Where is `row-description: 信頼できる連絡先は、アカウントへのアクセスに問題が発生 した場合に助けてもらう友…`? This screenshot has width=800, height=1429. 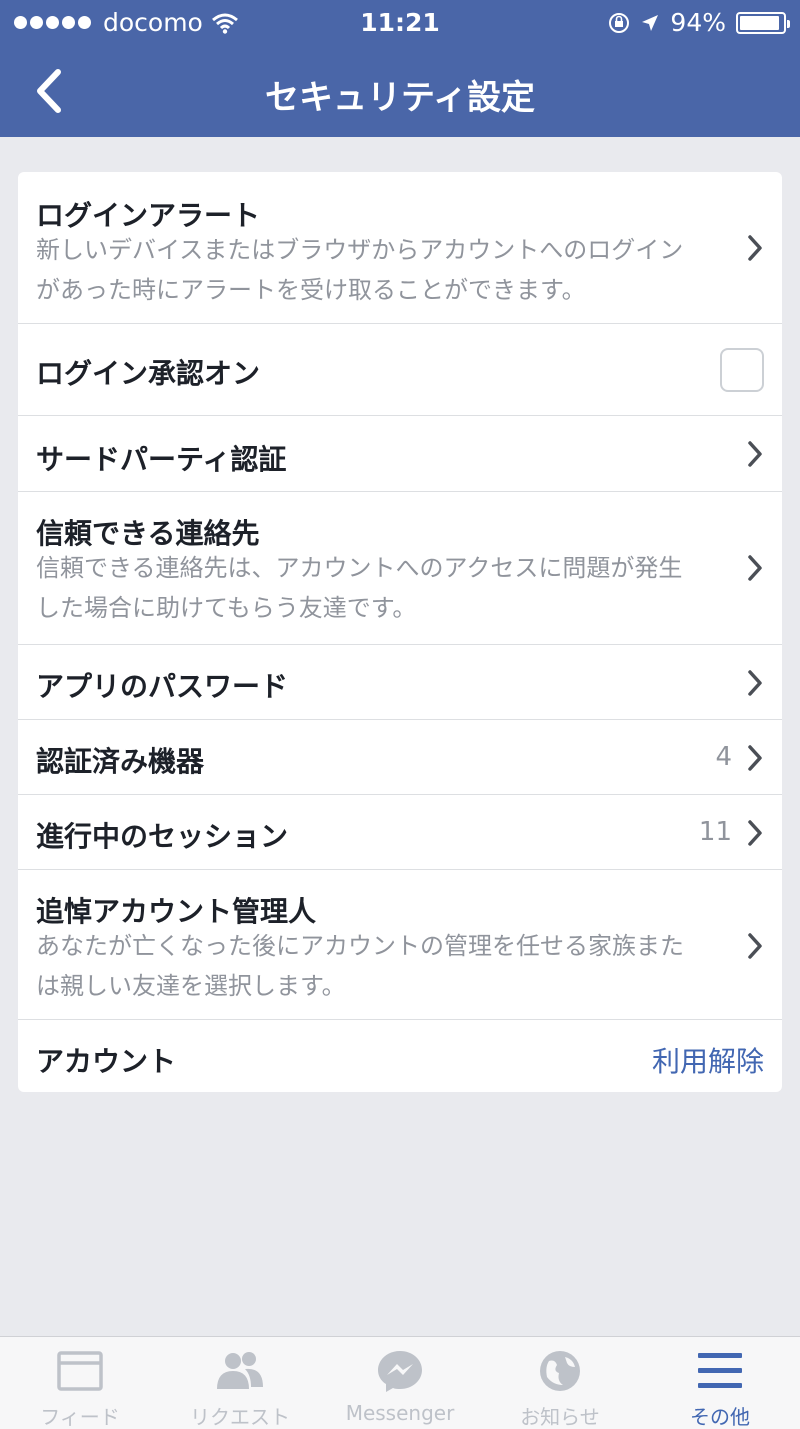
row-description: 信頼できる連絡先は、アカウントへのアクセスに問題が発生 した場合に助けてもらう友… is located at coordinates (376, 588).